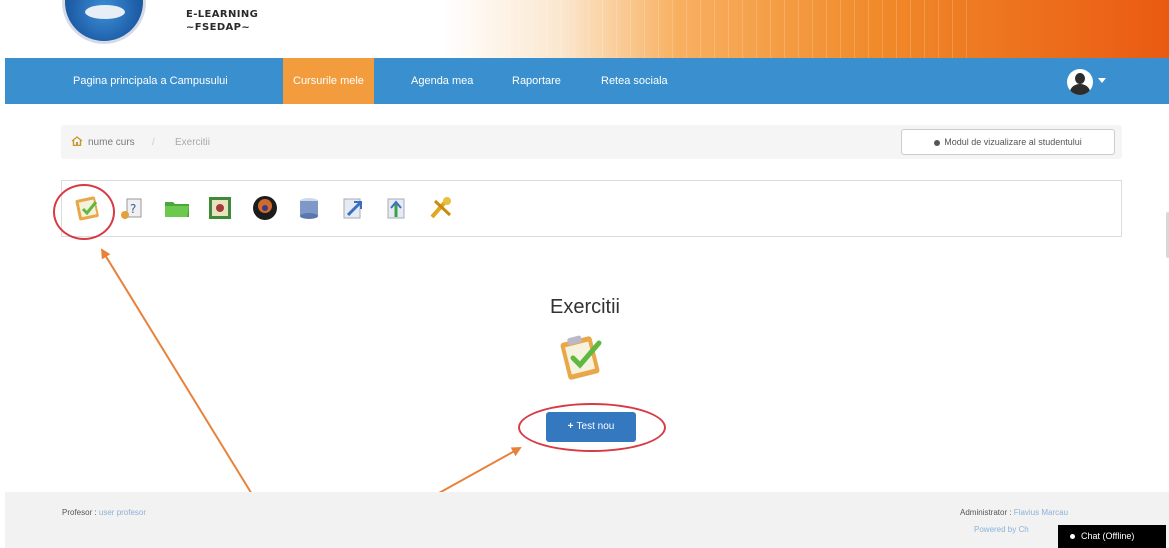  I want to click on import-icon, so click(220, 208).